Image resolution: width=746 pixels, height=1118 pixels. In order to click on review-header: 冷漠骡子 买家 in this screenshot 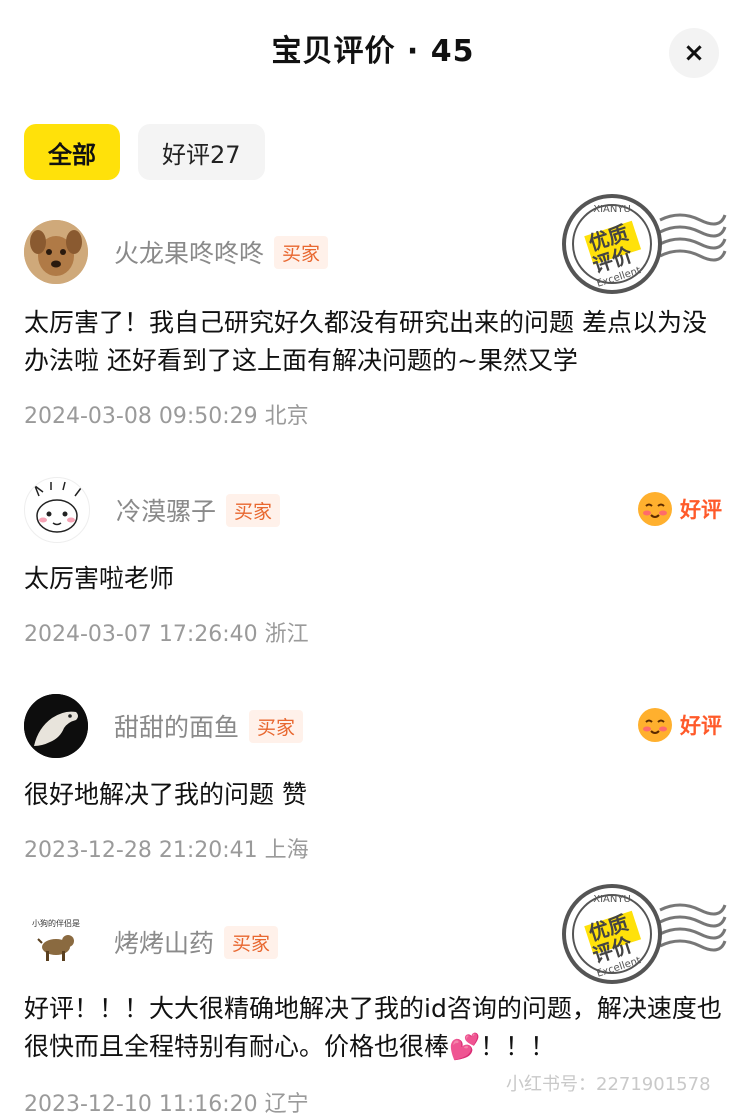, I will do `click(152, 510)`.